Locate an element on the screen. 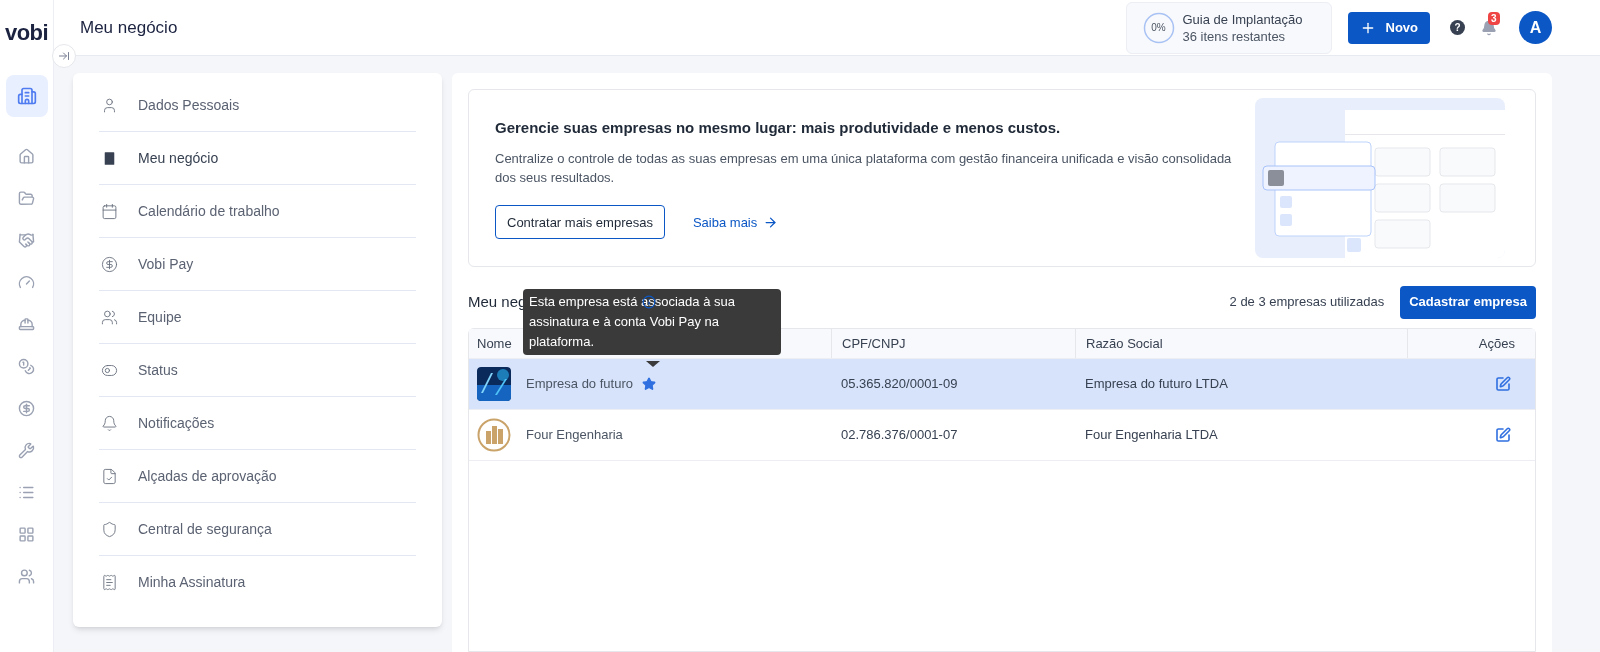  coins-icon is located at coordinates (26, 366).